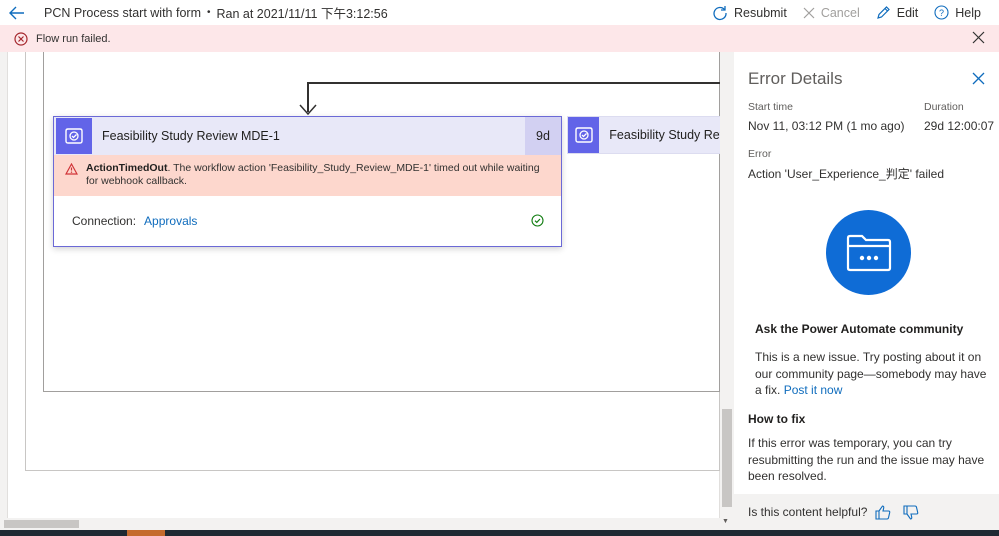 The image size is (999, 536). What do you see at coordinates (813, 390) in the screenshot?
I see `post-it-now-link: Post it now` at bounding box center [813, 390].